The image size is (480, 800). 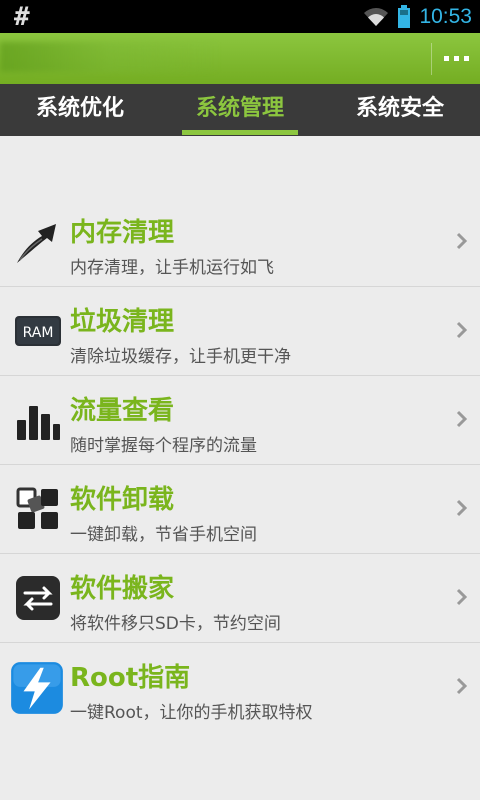 What do you see at coordinates (191, 713) in the screenshot?
I see `item-subtitle: 一键Root，让你的手机获取特权` at bounding box center [191, 713].